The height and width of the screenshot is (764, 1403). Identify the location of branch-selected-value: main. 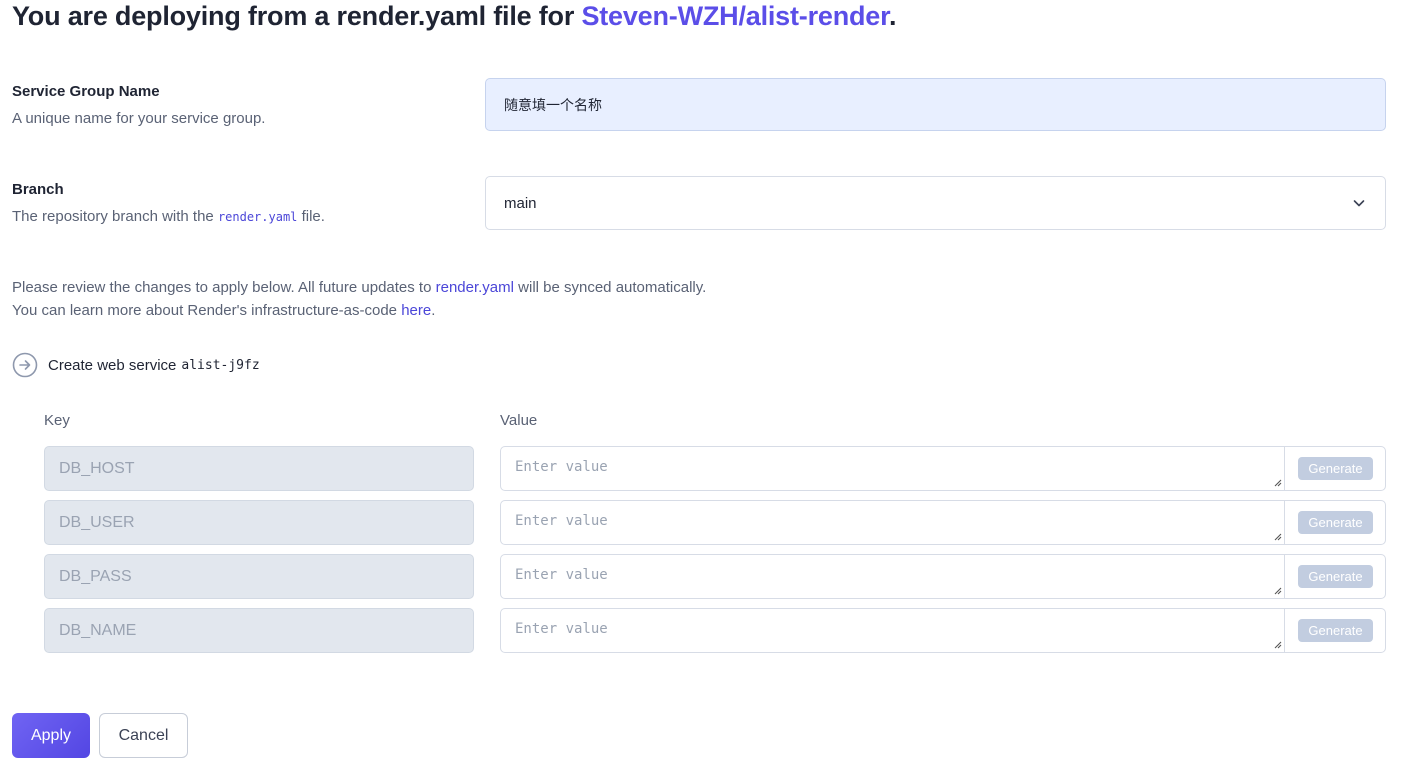
(520, 203).